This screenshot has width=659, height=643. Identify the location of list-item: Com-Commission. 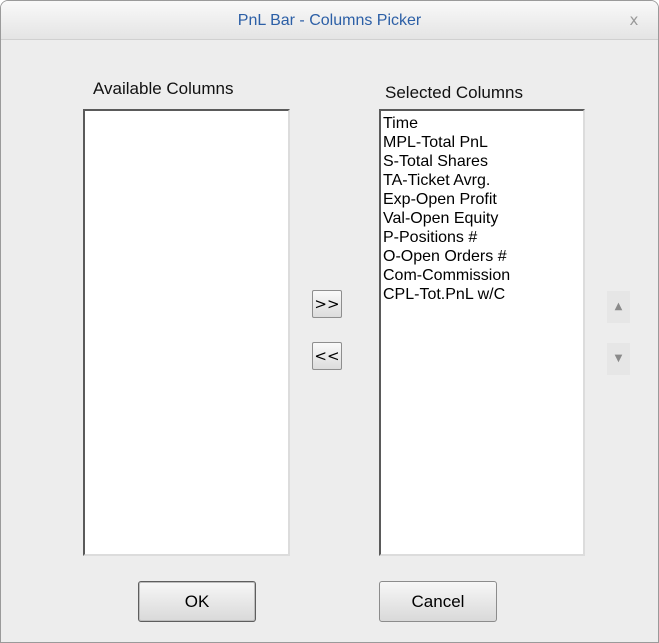
(483, 275).